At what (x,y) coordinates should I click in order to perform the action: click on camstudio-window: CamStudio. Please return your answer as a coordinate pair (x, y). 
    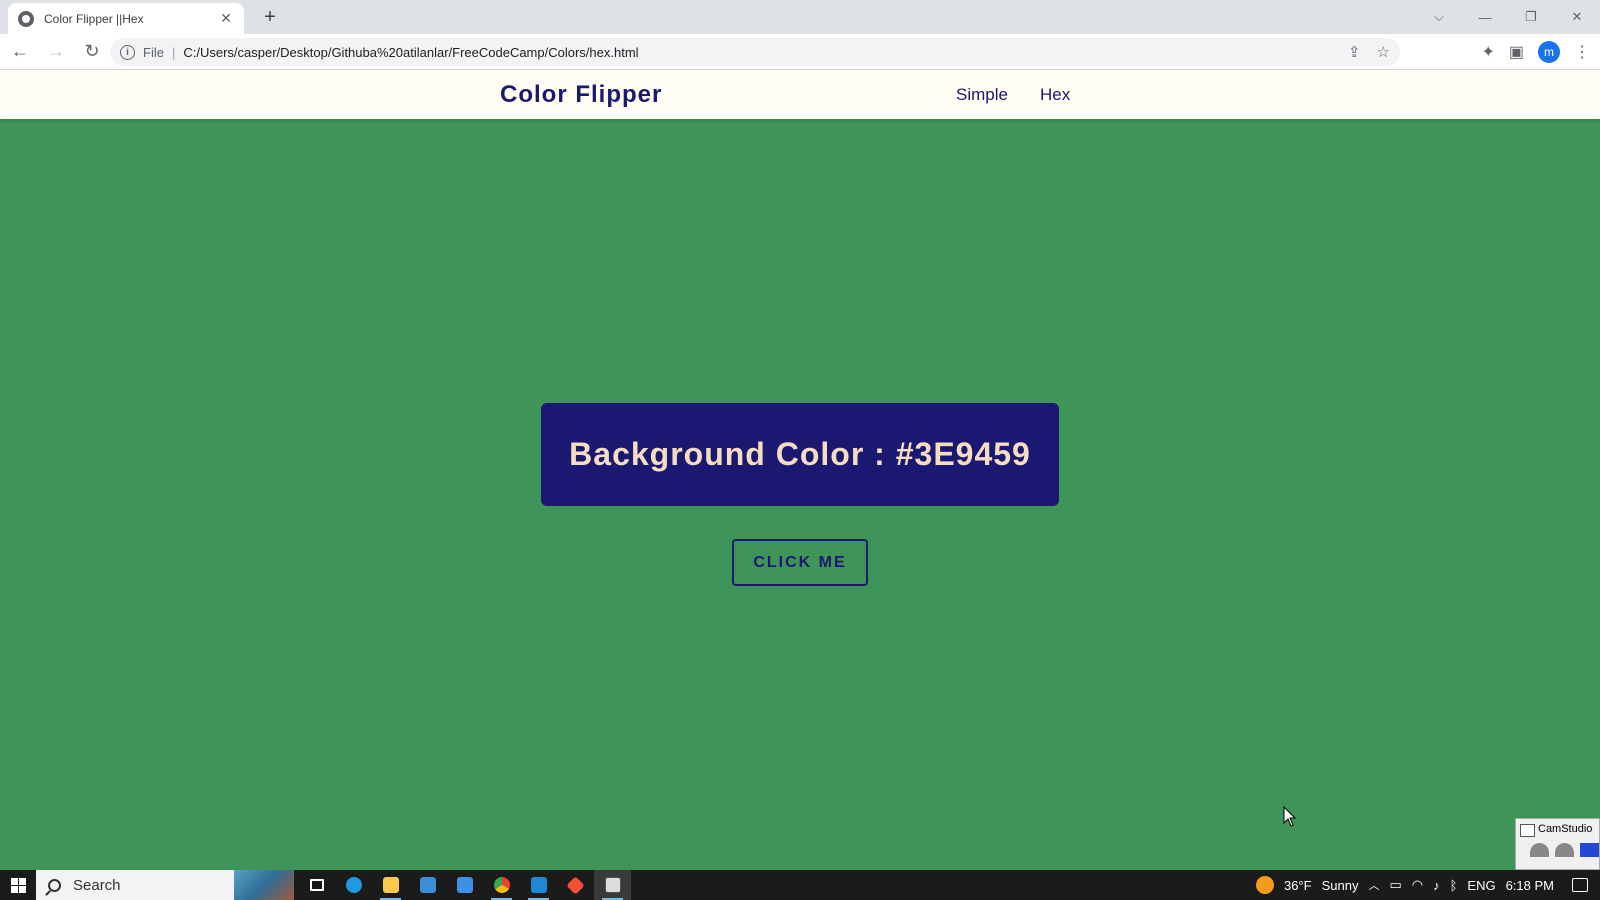
    Looking at the image, I should click on (1557, 844).